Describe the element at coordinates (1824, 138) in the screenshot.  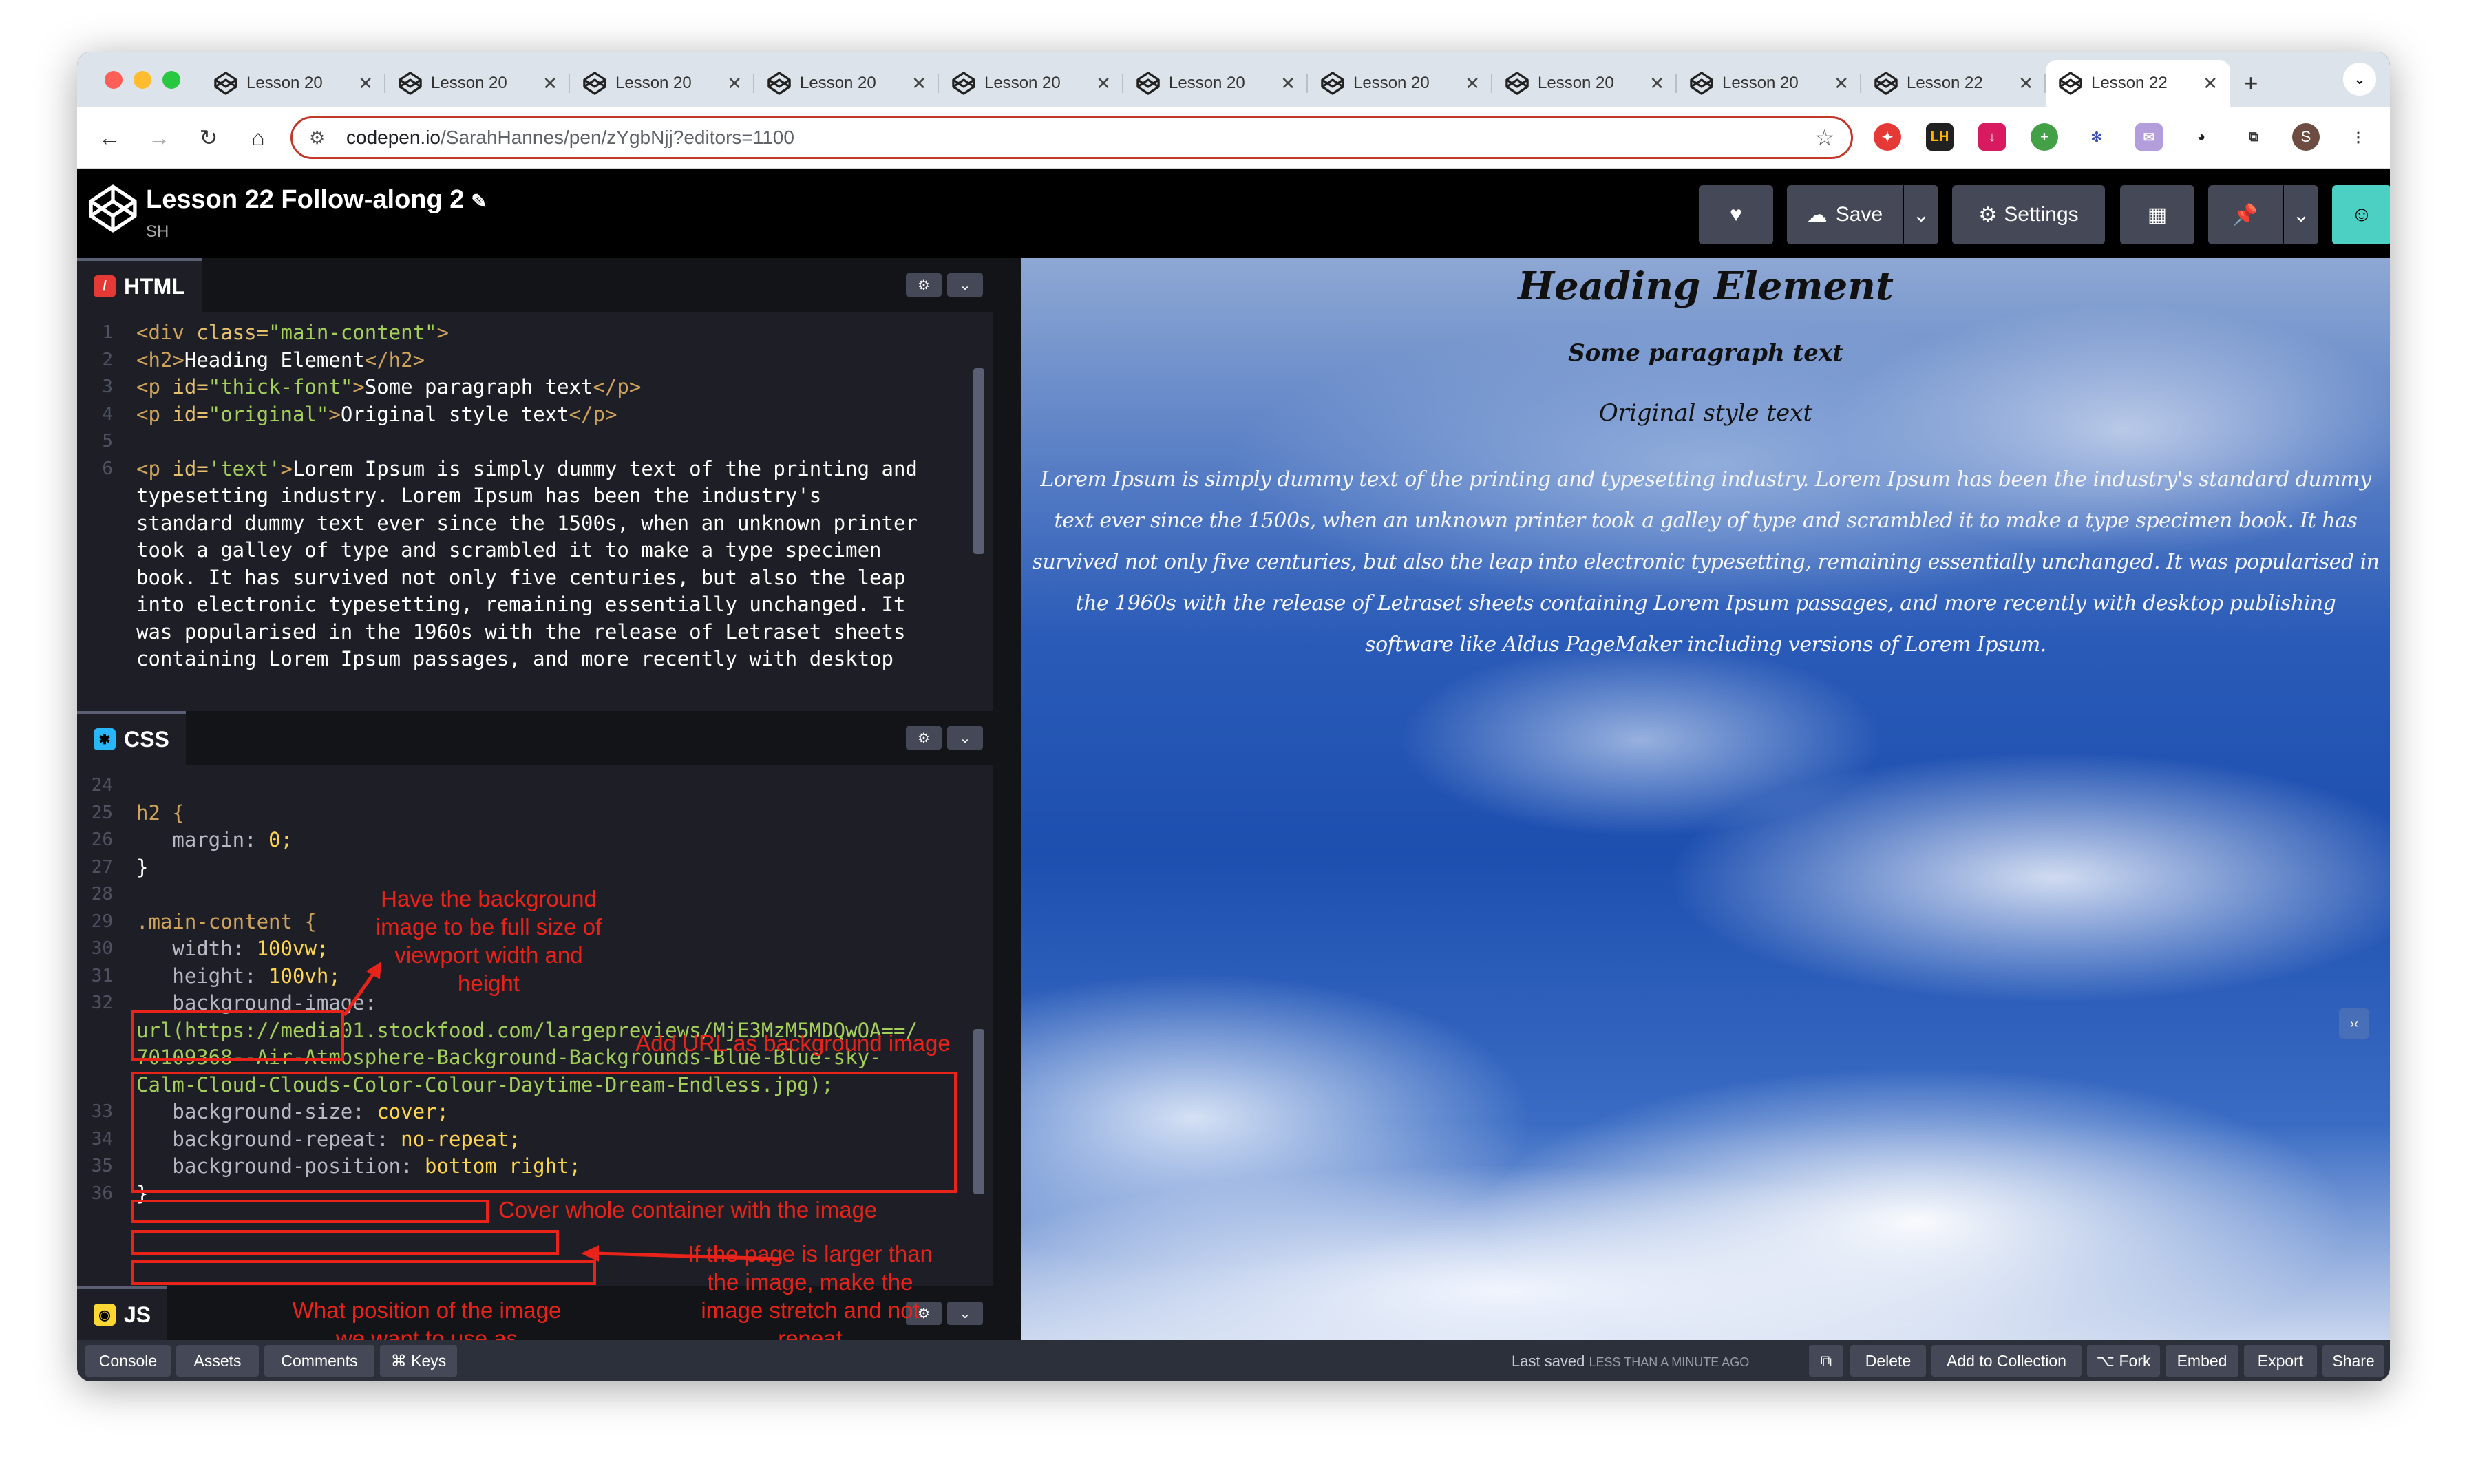
I see `bookmark-star-icon: ☆` at that location.